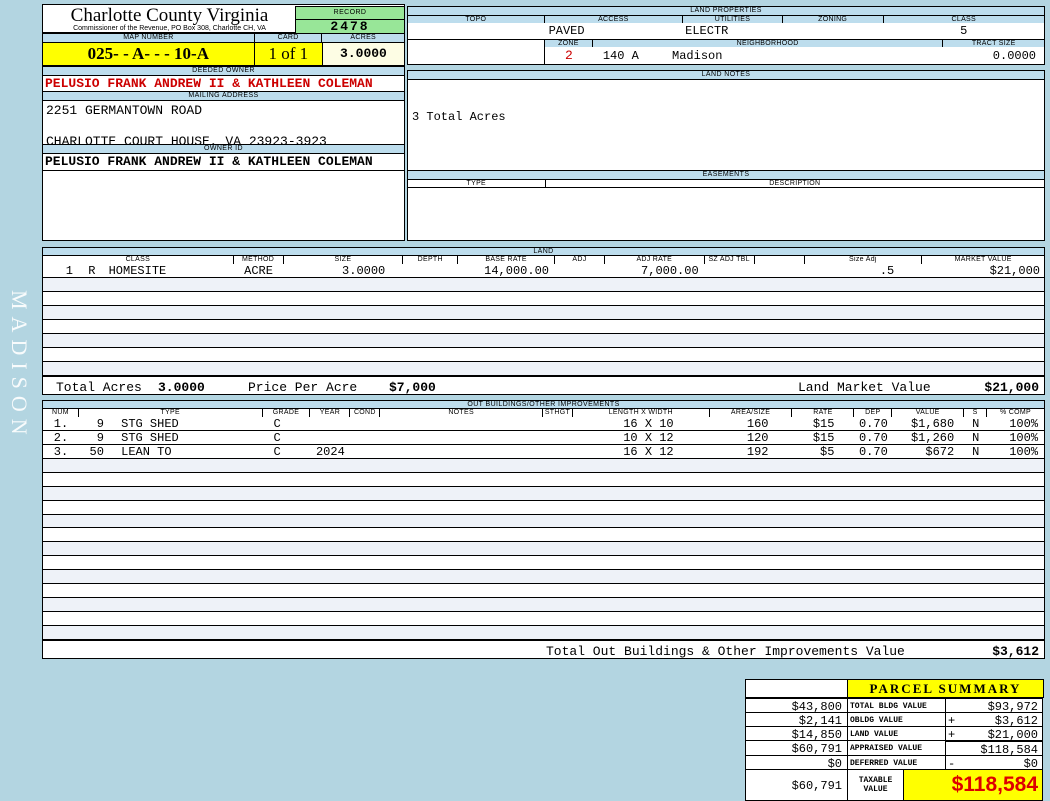 The height and width of the screenshot is (801, 1050). I want to click on land-market-value-total: $21,000, so click(1011, 387).